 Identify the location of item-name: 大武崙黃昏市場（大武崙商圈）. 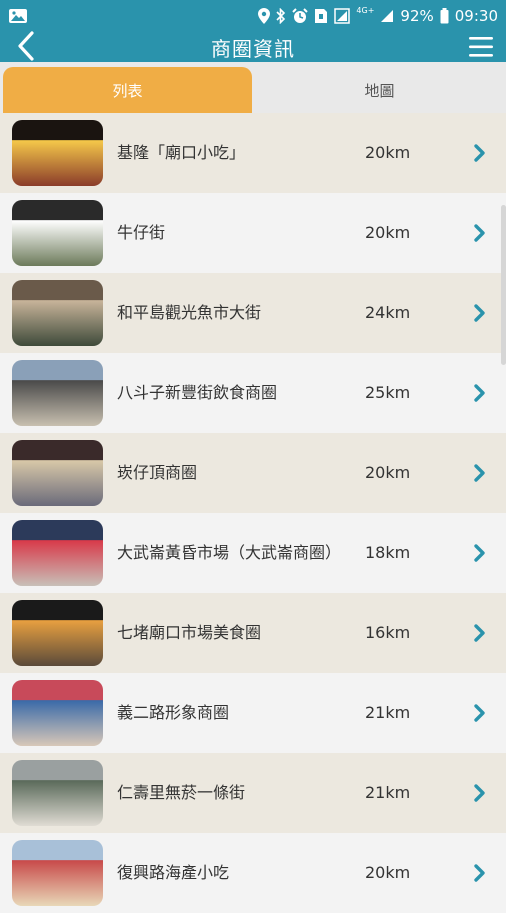
(229, 552).